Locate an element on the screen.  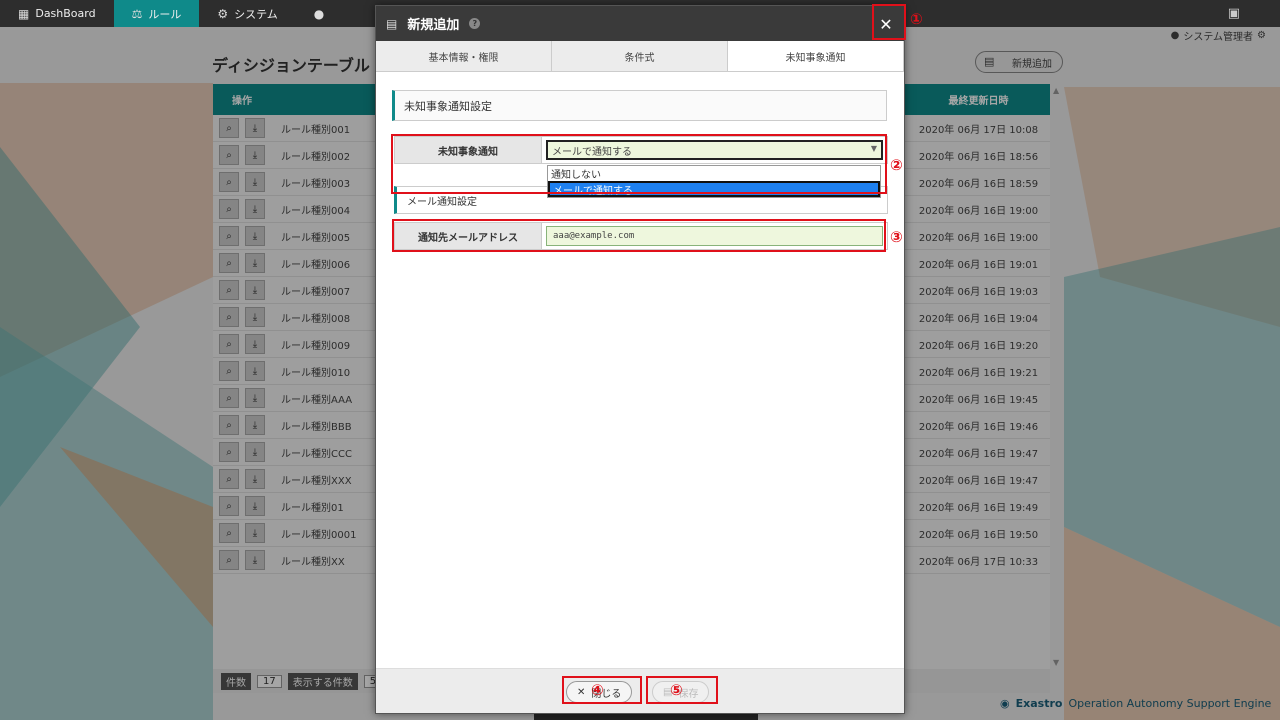
dashboard-icon: ▦ is located at coordinates (24, 13).